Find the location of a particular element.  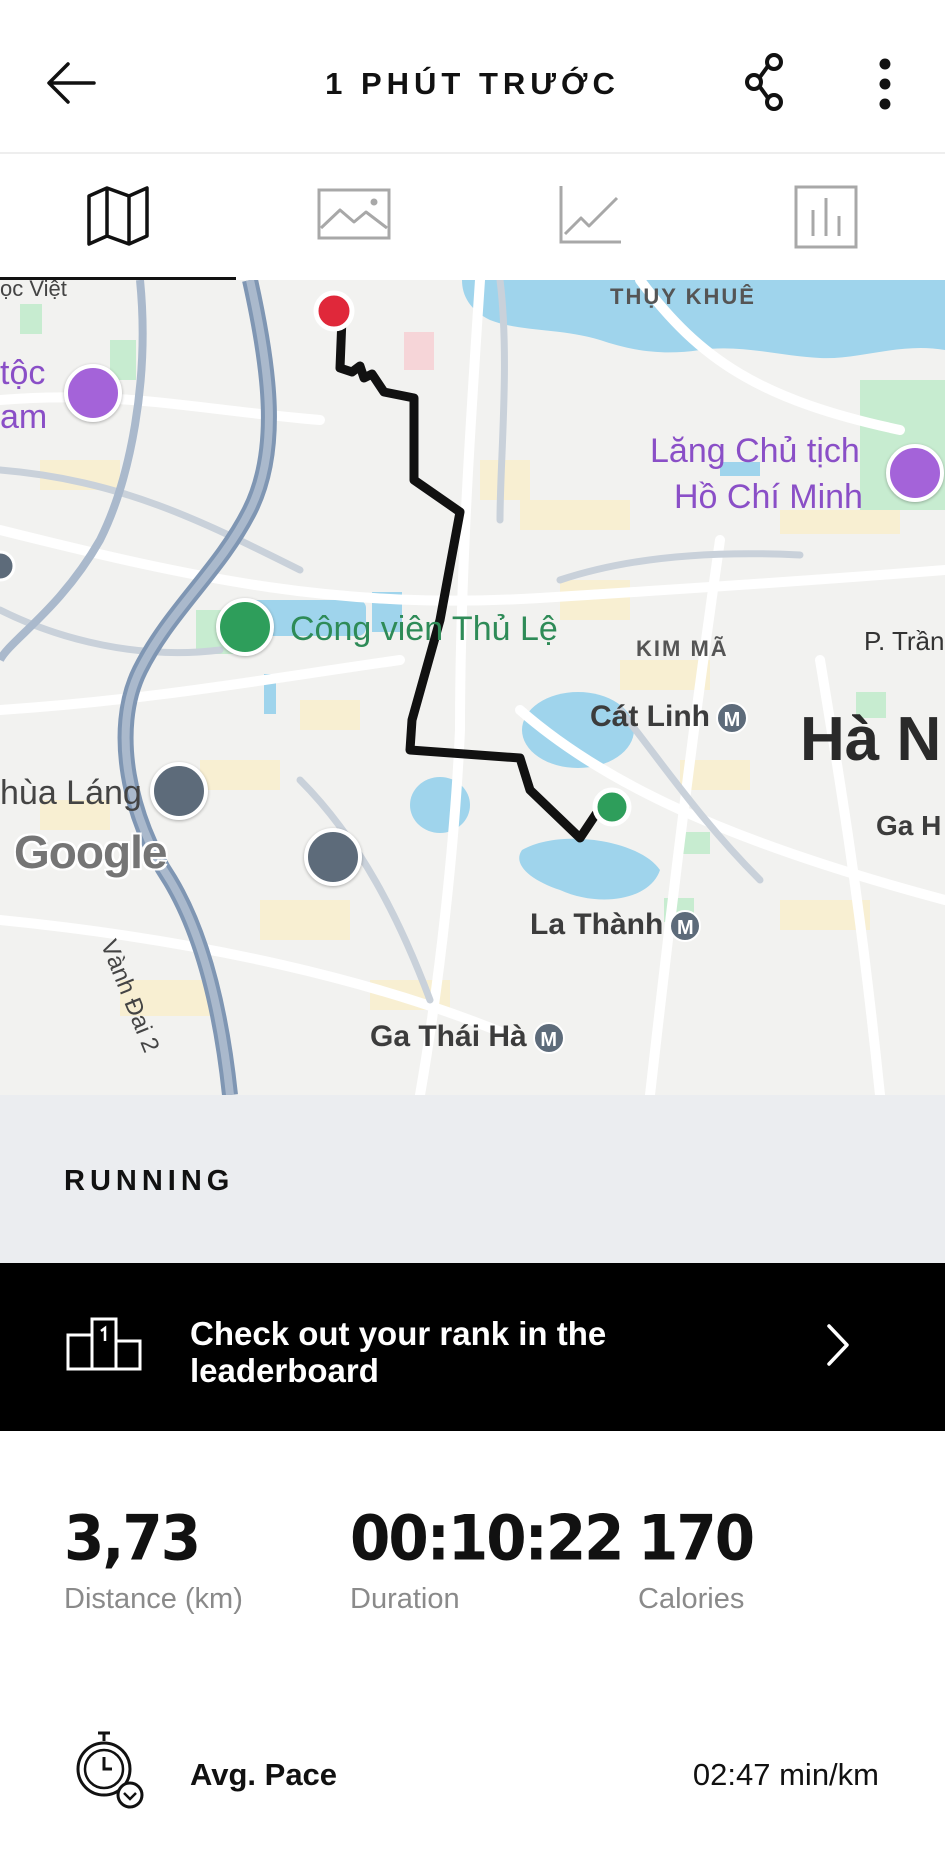

map-label: ọc Việt is located at coordinates (33, 290).